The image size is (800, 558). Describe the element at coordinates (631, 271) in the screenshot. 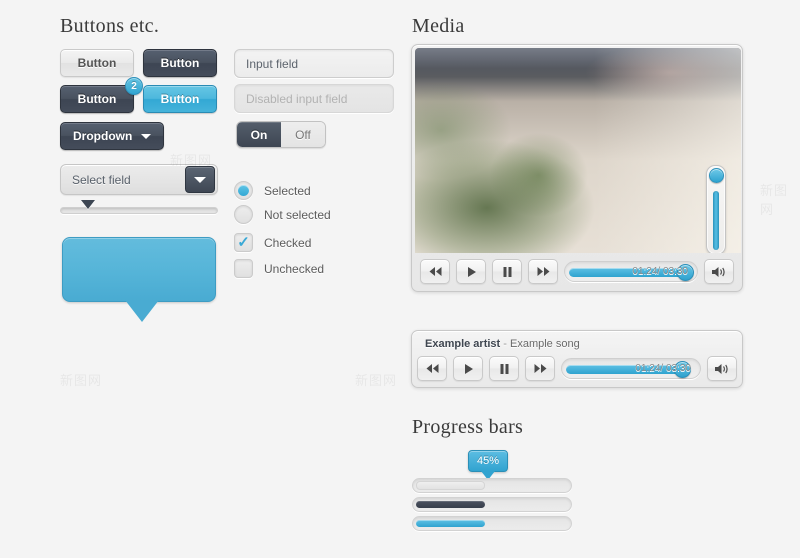

I see `video-seek-bar: 01:24/ 03:30` at that location.